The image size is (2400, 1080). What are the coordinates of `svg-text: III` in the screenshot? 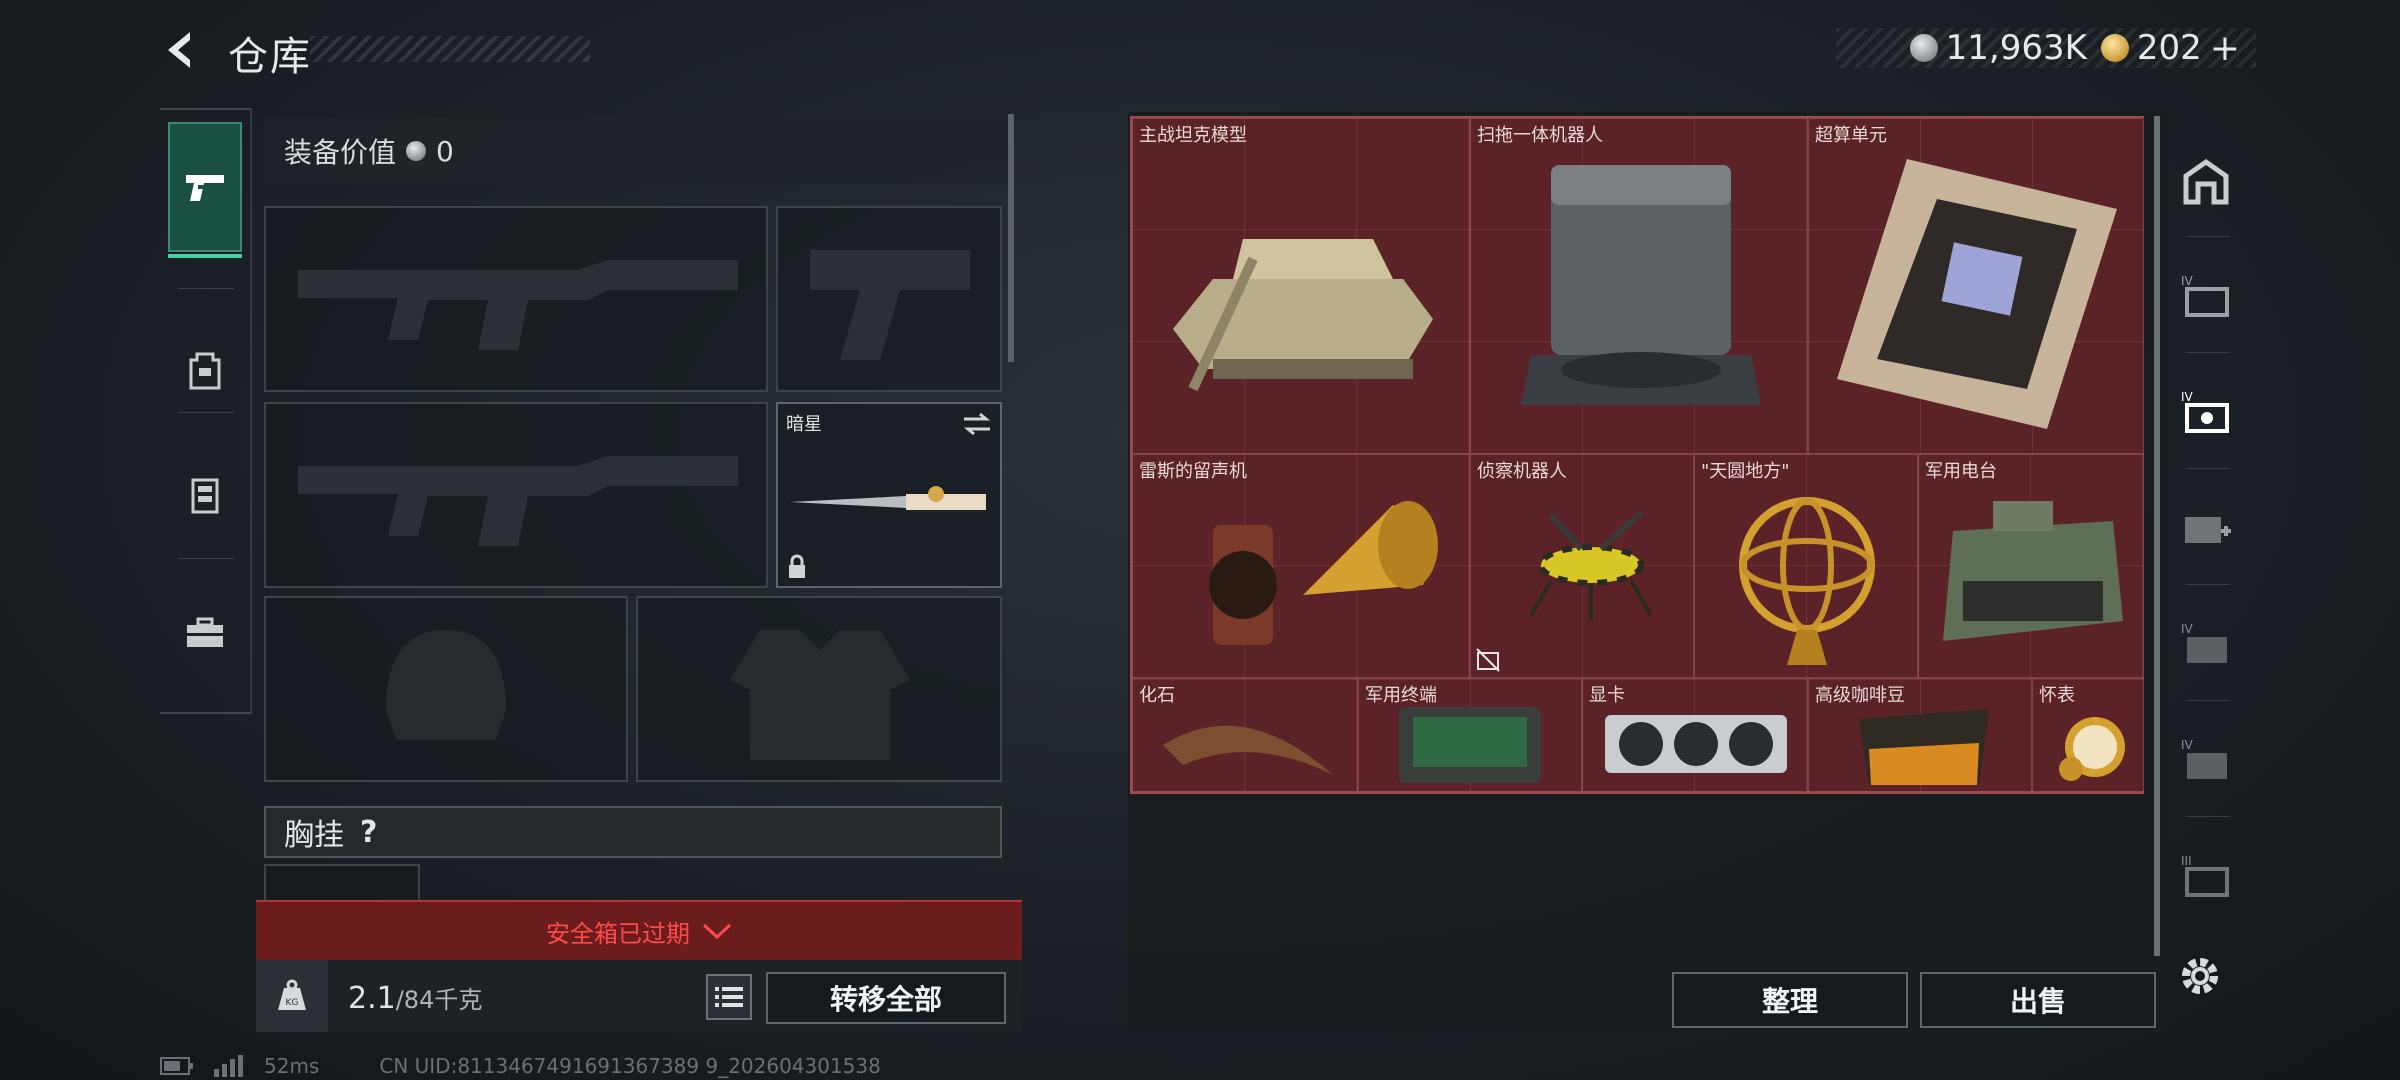 It's located at (2186, 861).